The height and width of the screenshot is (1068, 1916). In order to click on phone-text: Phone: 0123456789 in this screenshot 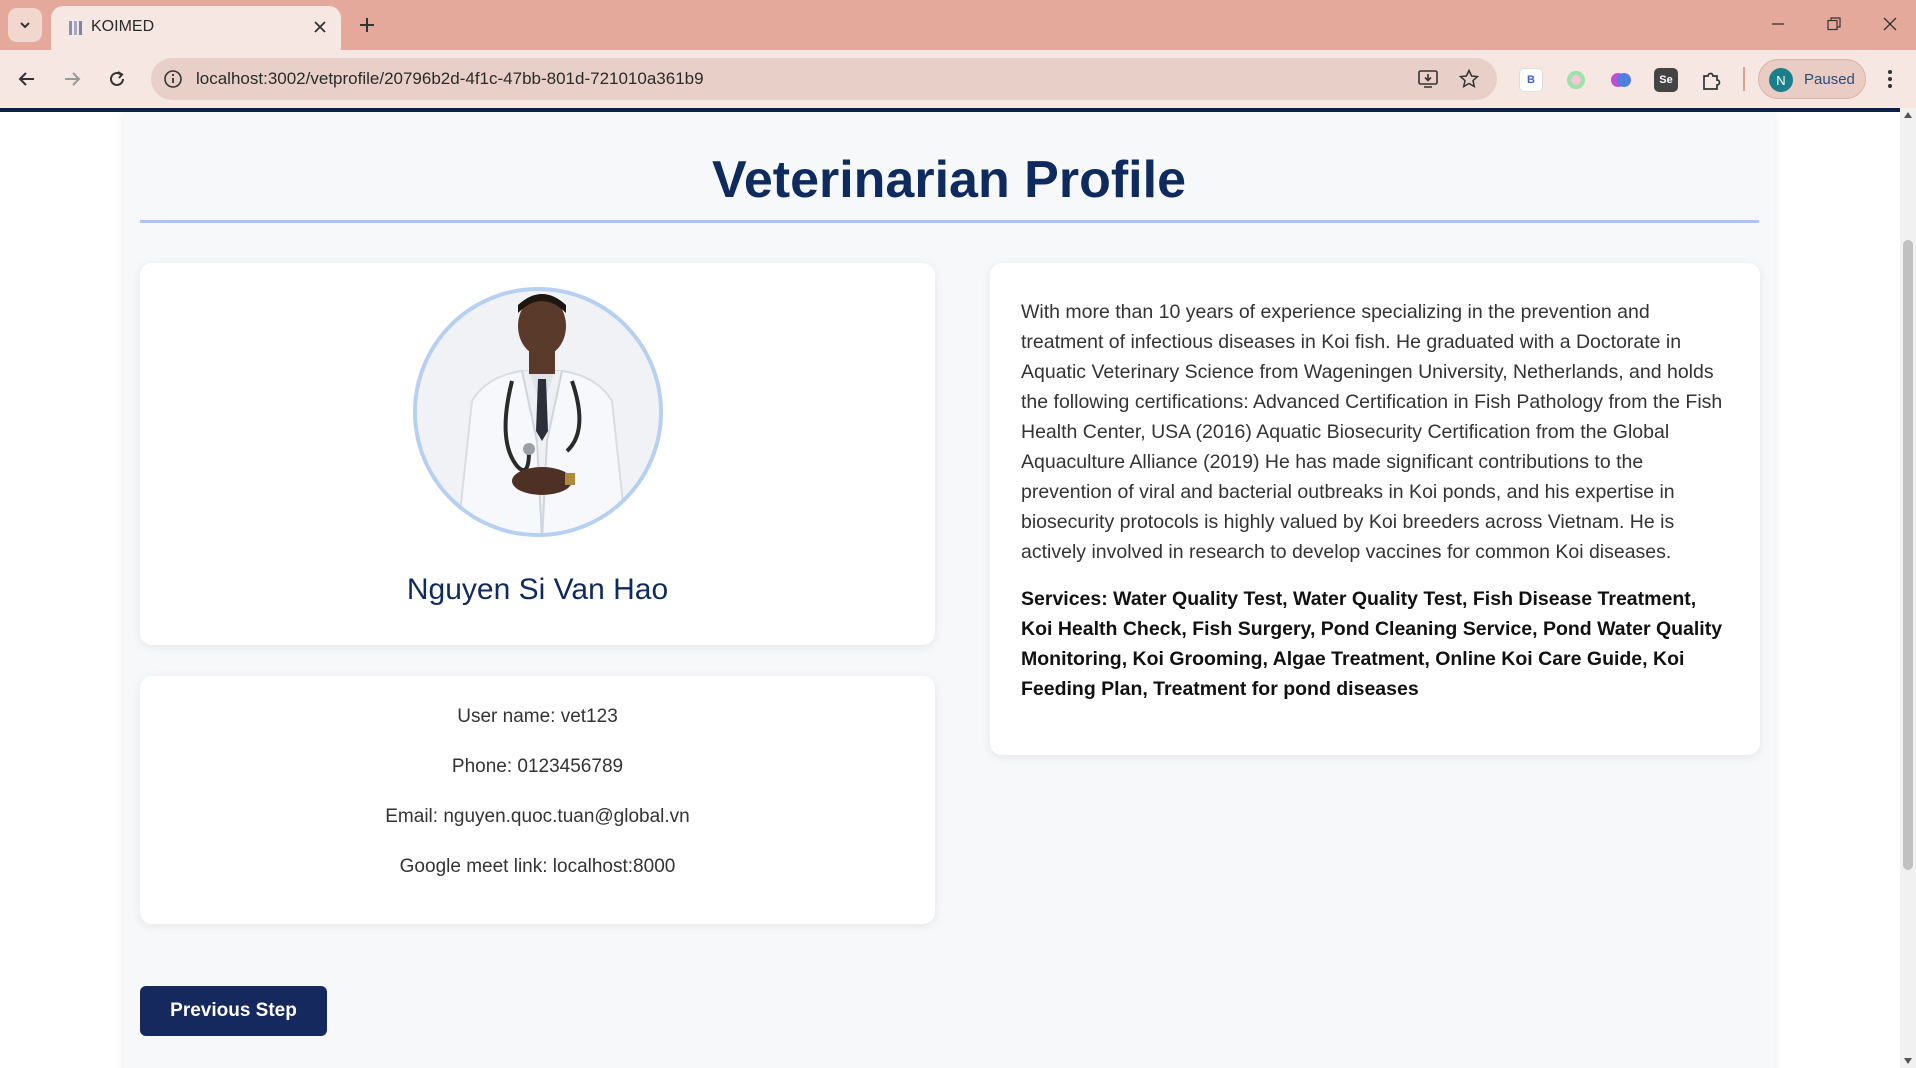, I will do `click(537, 766)`.